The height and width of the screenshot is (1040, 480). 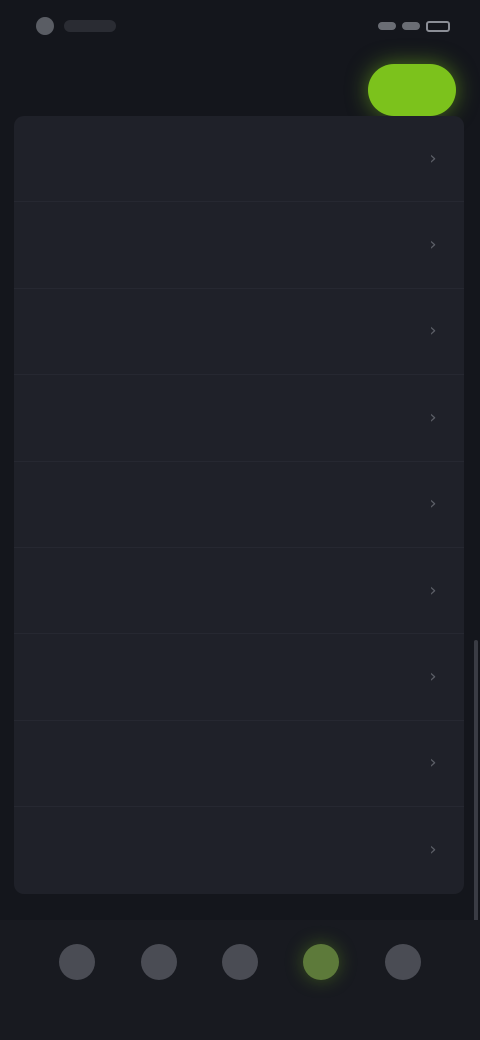 What do you see at coordinates (476, 790) in the screenshot?
I see `scrollbar` at bounding box center [476, 790].